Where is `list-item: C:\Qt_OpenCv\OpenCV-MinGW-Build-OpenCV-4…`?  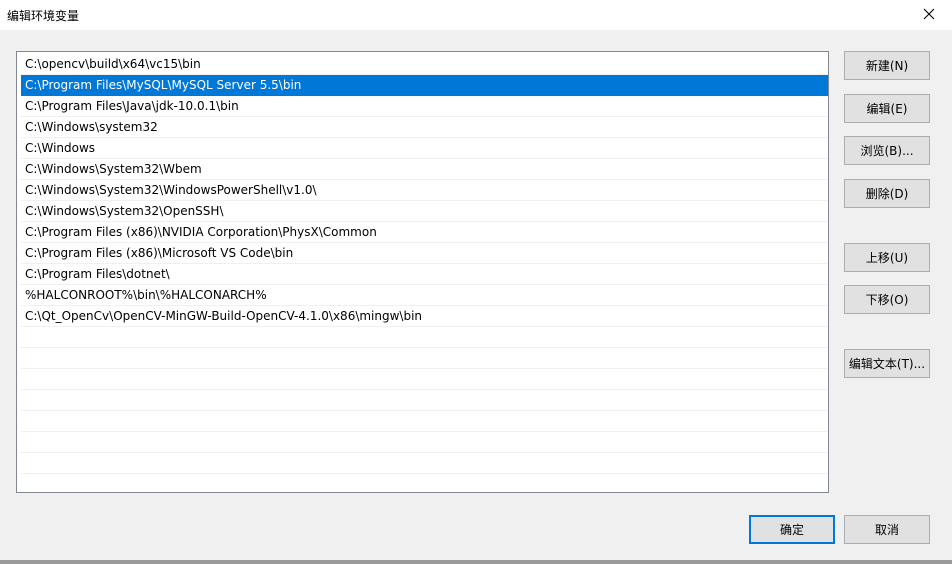
list-item: C:\Qt_OpenCv\OpenCV-MinGW-Build-OpenCV-4… is located at coordinates (424, 316).